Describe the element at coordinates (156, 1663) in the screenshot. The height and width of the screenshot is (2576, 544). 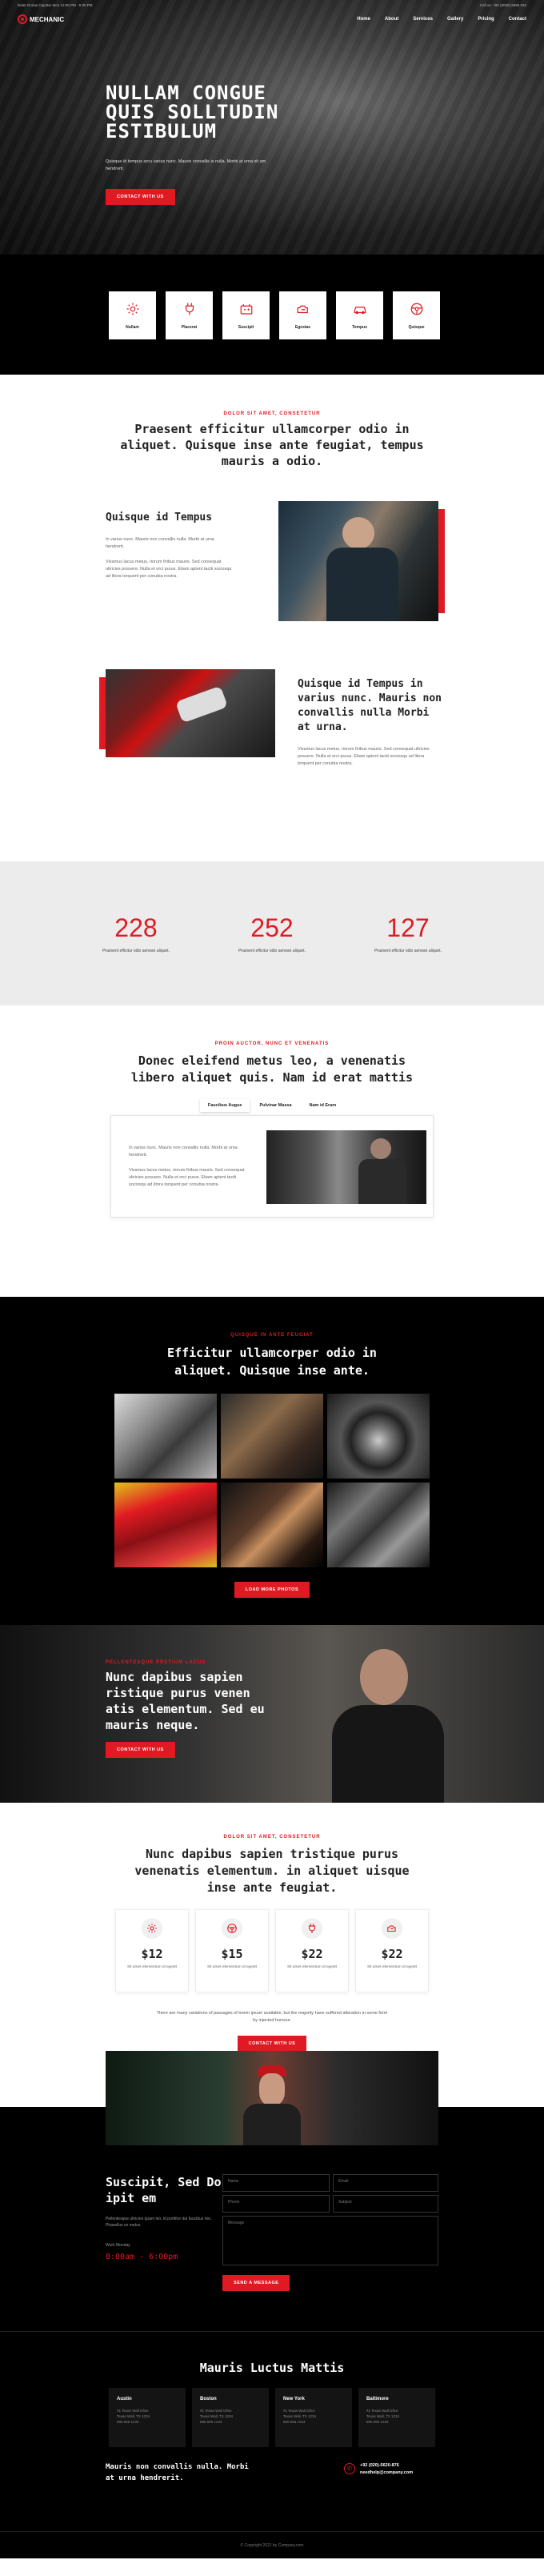
I see `mechanic-kicker: Pellentesque pretium lacus` at that location.